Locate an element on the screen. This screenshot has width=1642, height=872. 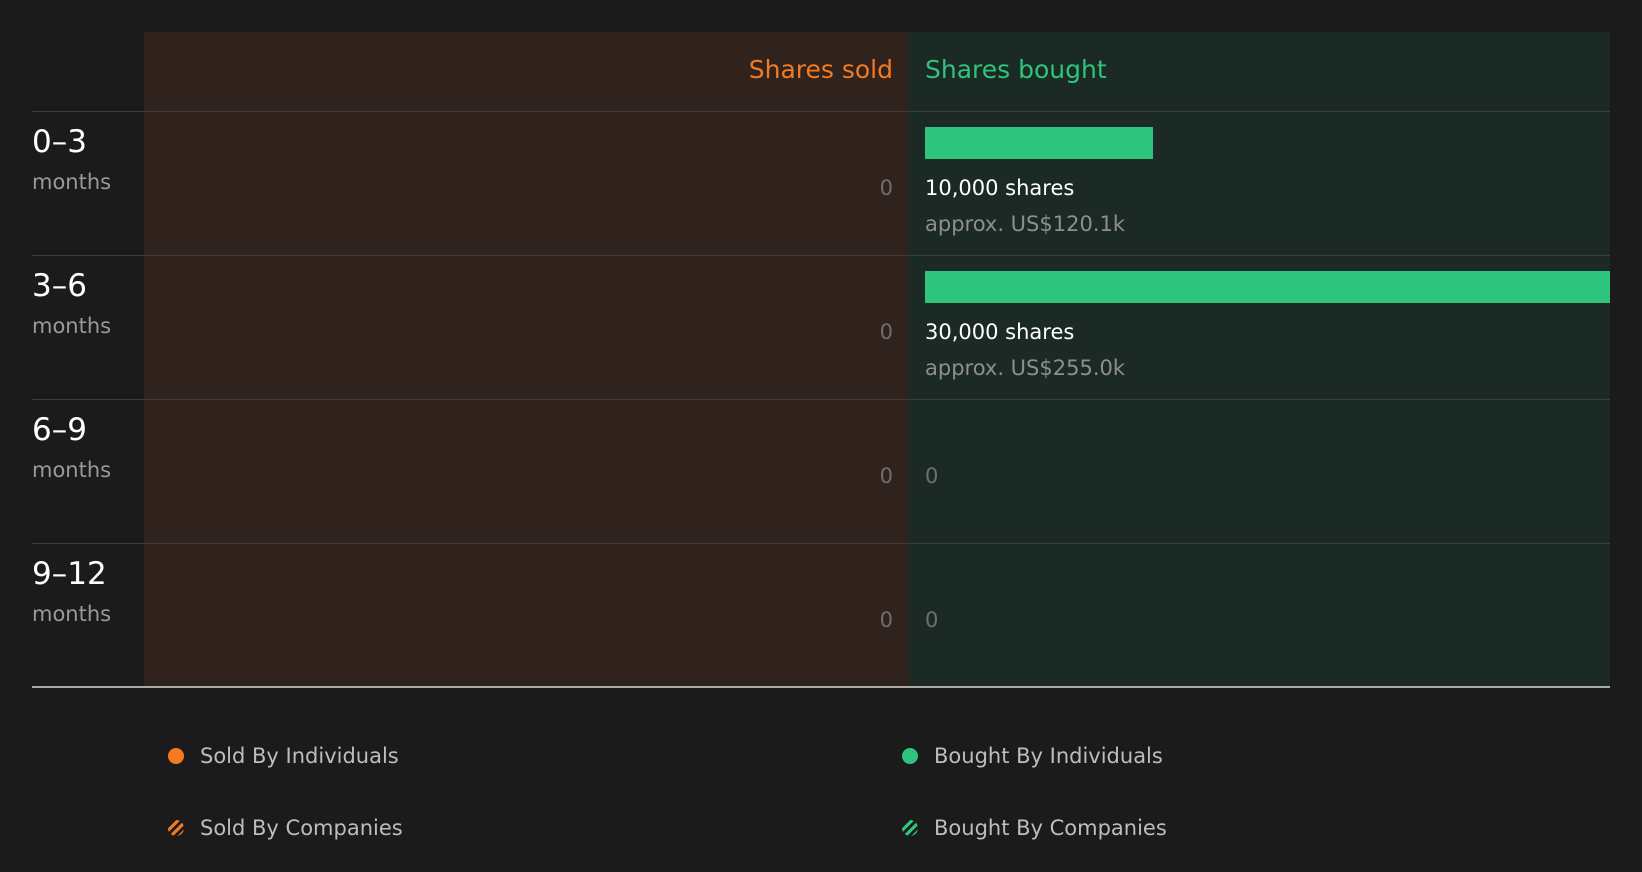
period-label: 6–9 is located at coordinates (59, 430).